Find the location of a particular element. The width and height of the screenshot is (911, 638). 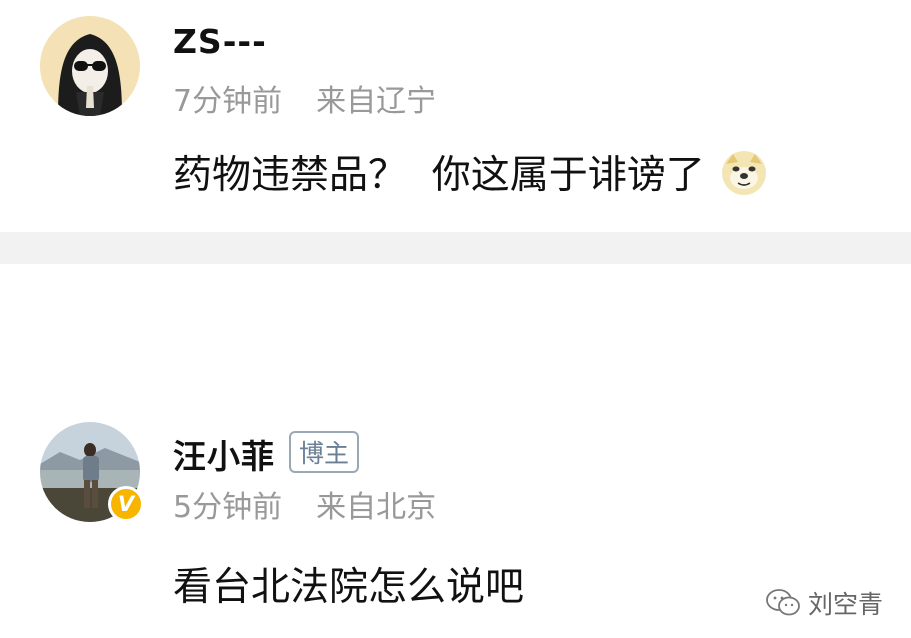

watermark-label: 刘空青 is located at coordinates (845, 604).